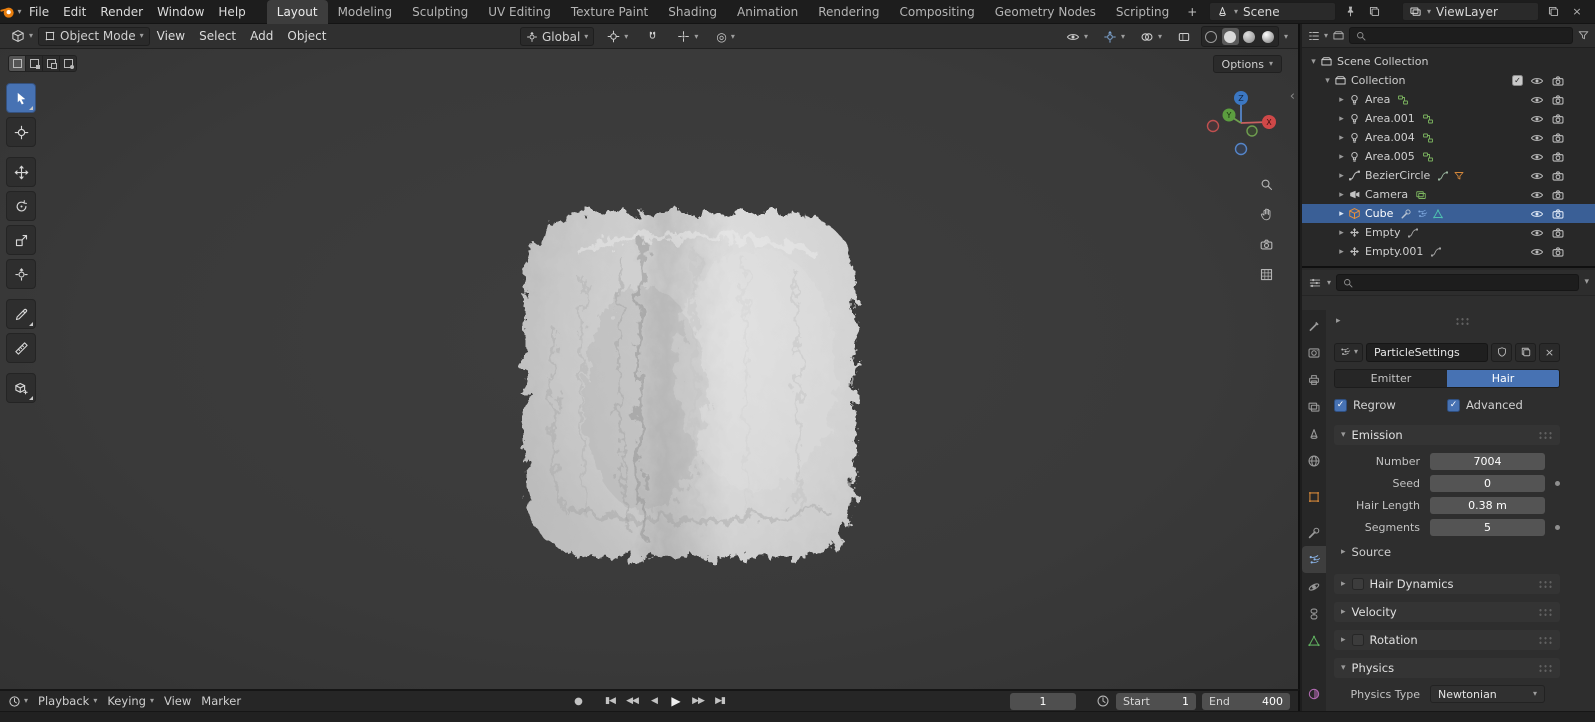  Describe the element at coordinates (1447, 435) in the screenshot. I see `emission-panel-header: ▾ Emission` at that location.